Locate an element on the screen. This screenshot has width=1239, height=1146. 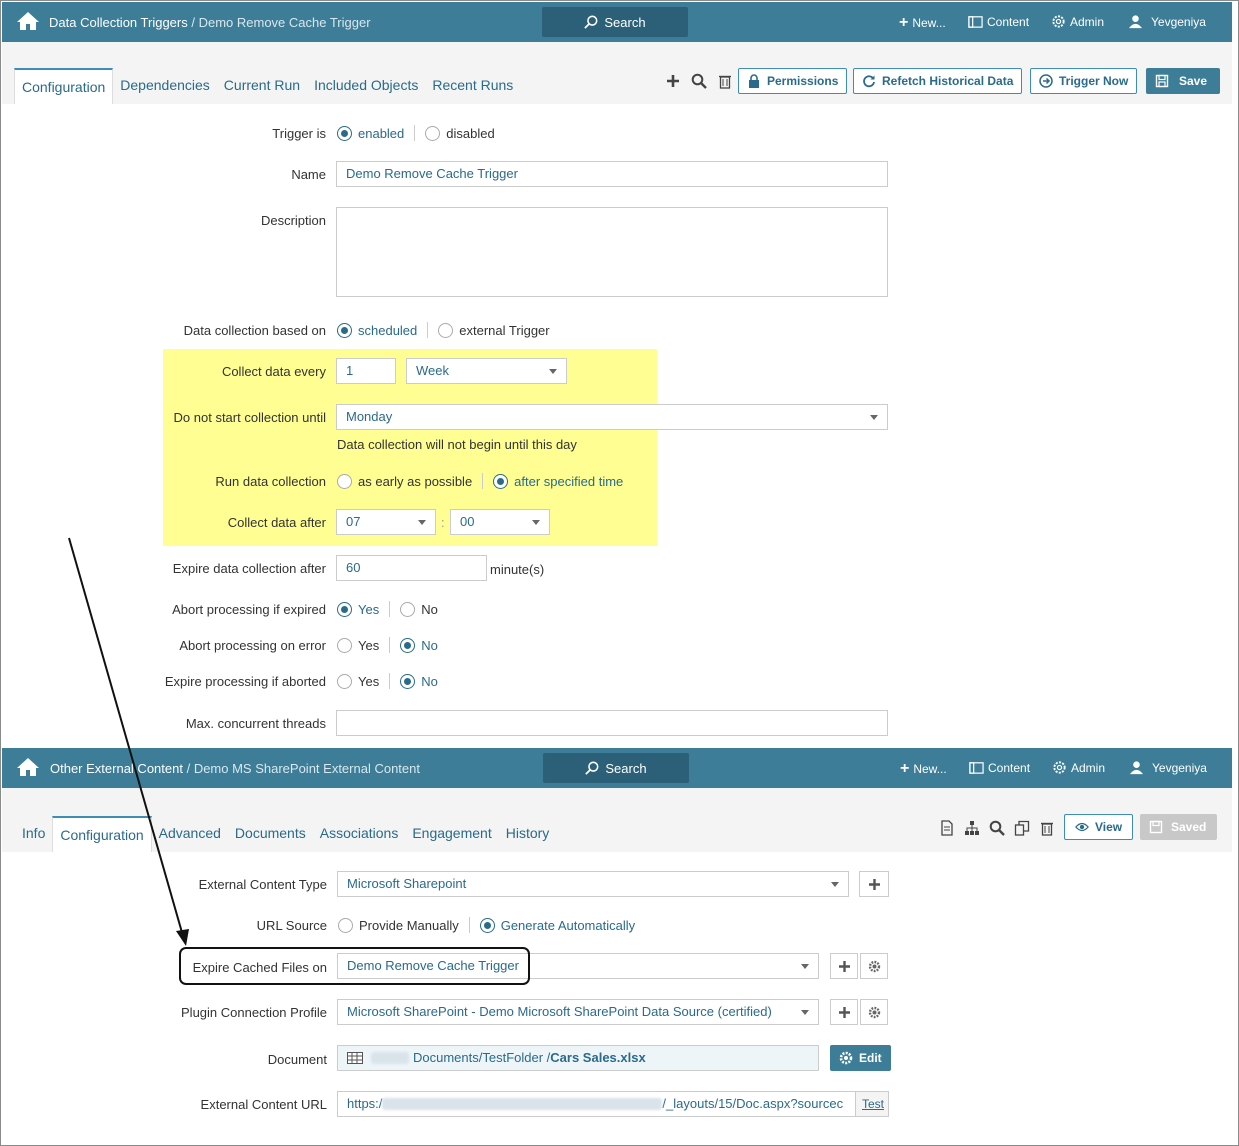
not-start-select: Monday is located at coordinates (612, 417).